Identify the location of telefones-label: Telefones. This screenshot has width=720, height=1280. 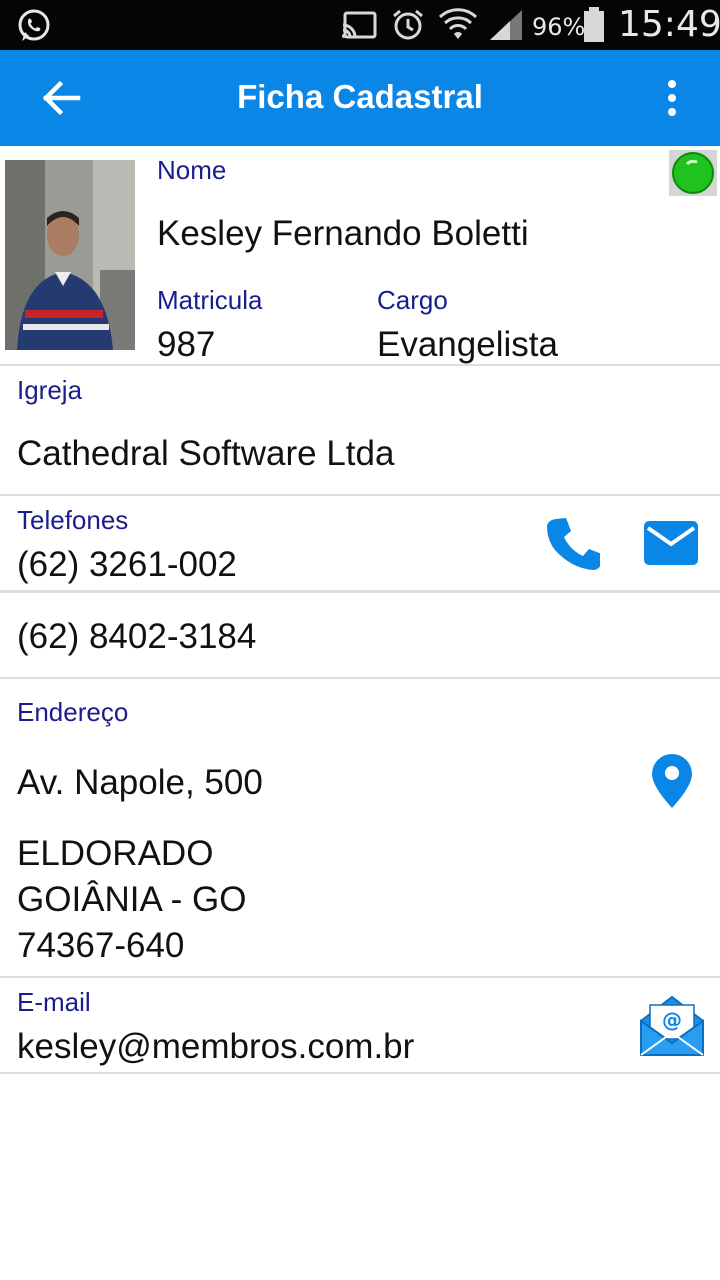
(73, 520).